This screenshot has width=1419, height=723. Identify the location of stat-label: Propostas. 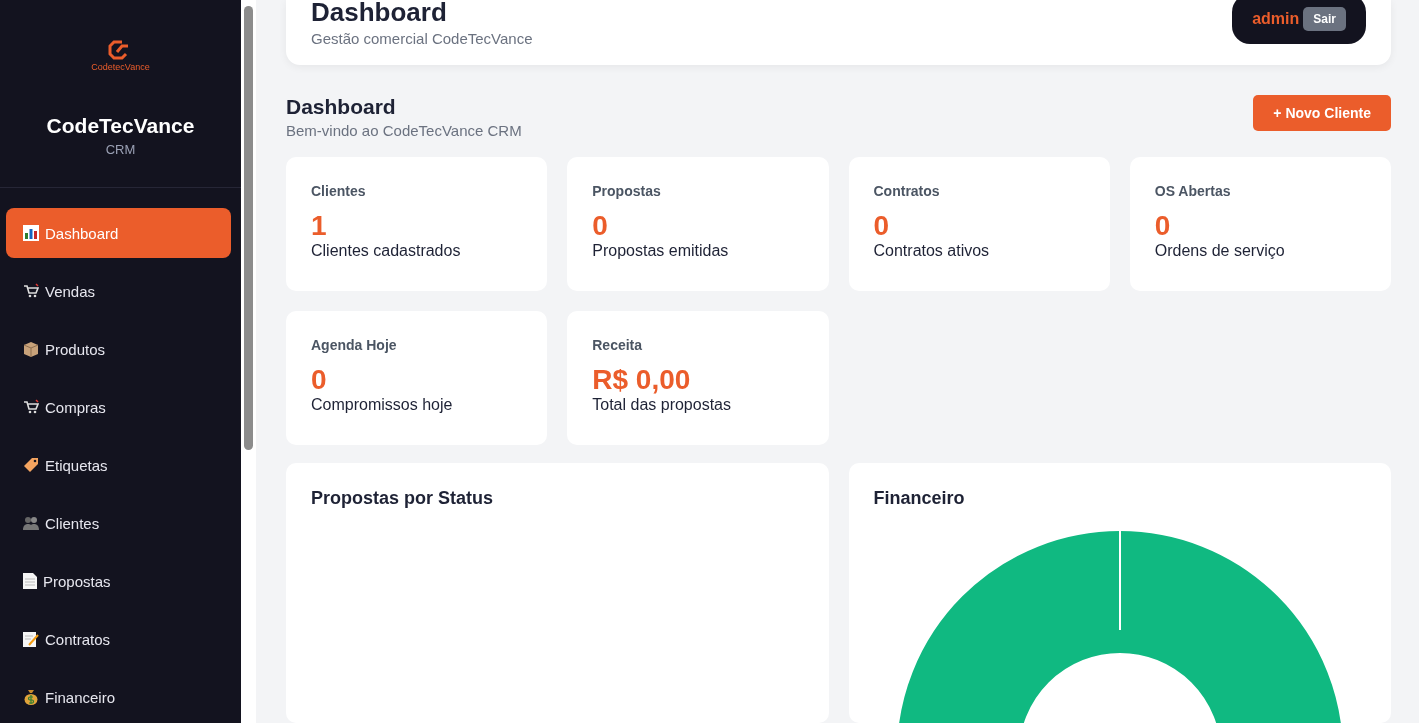
(627, 191).